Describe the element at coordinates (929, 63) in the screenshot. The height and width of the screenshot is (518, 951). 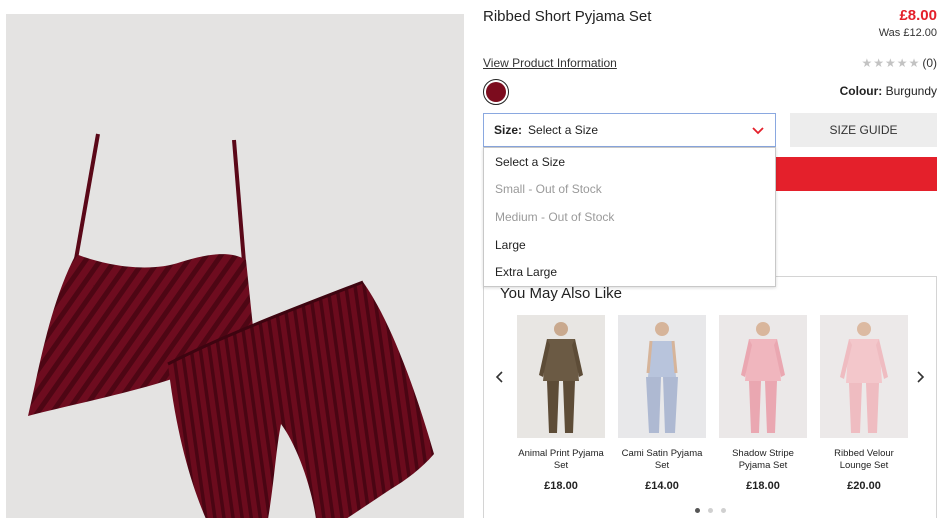
I see `rating-count: (0)` at that location.